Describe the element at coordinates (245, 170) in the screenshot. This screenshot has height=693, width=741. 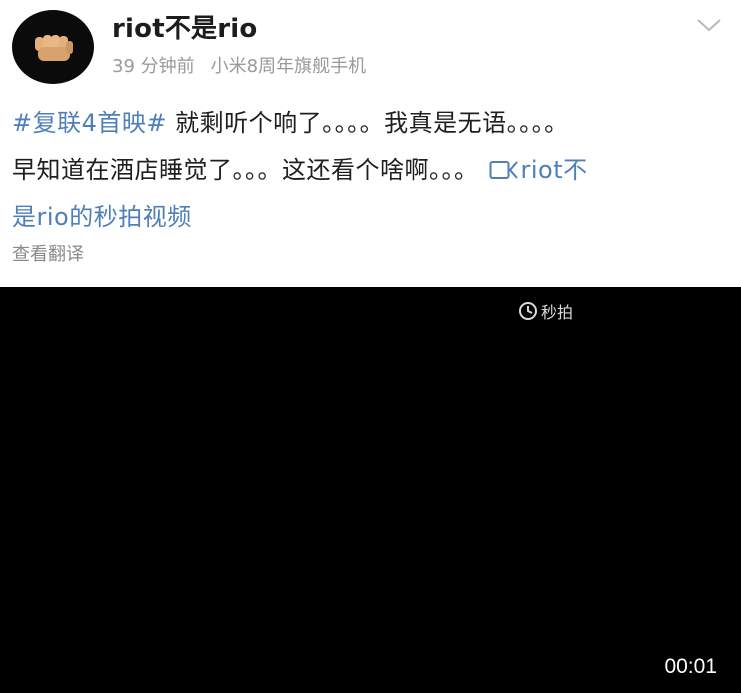
I see `post-line-2-text: 早知道在酒店睡觉了。。。这还看个啥啊。。。` at that location.